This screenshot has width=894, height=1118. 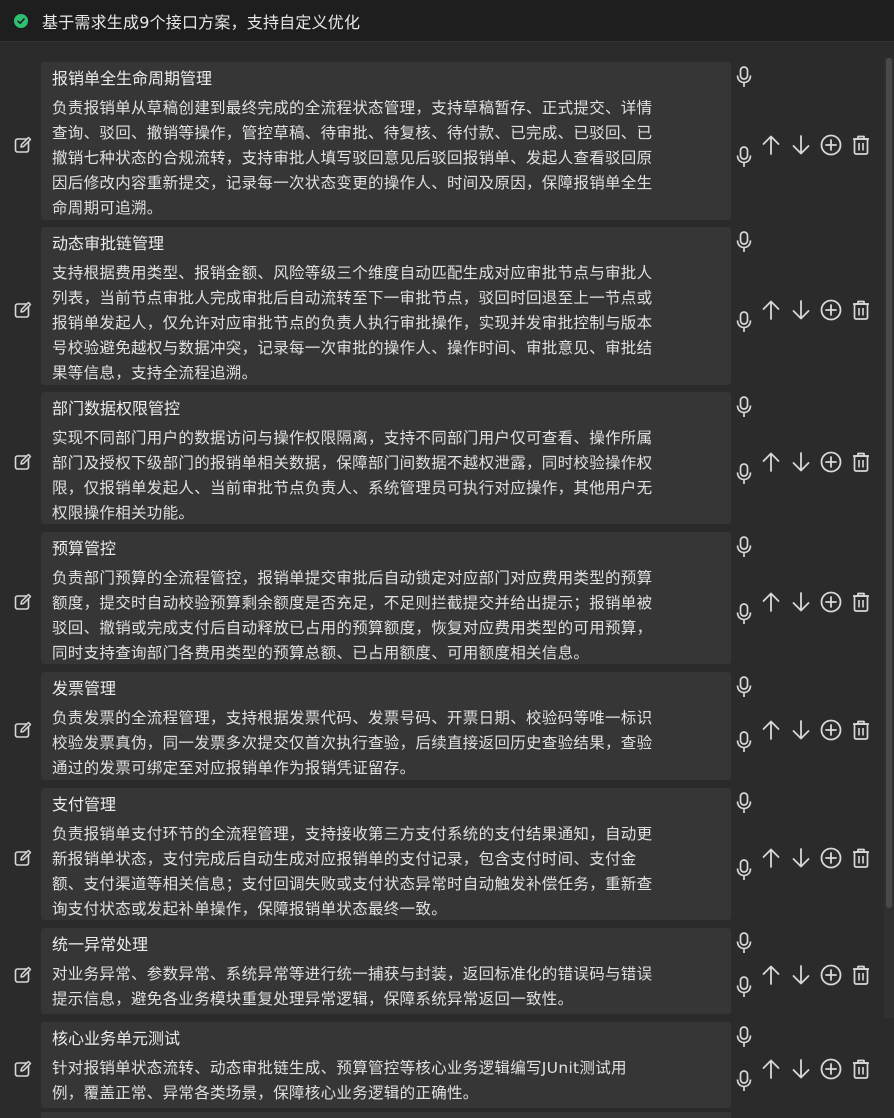 I want to click on next-card-partial, so click(x=386, y=1115).